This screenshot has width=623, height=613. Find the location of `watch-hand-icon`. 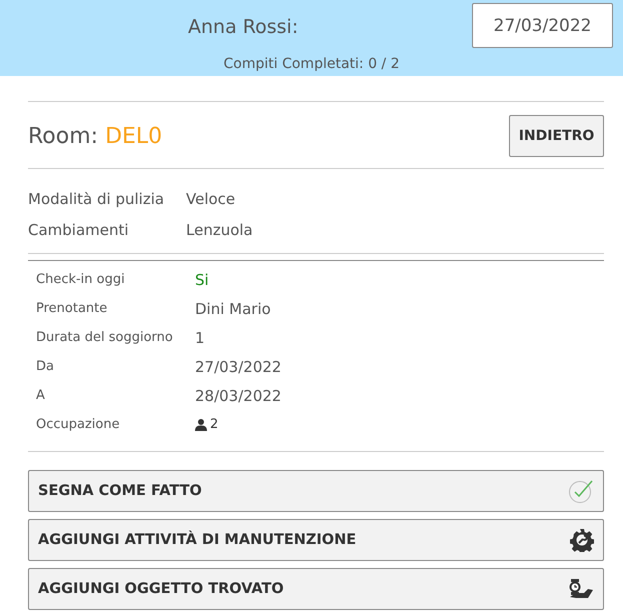

watch-hand-icon is located at coordinates (581, 589).